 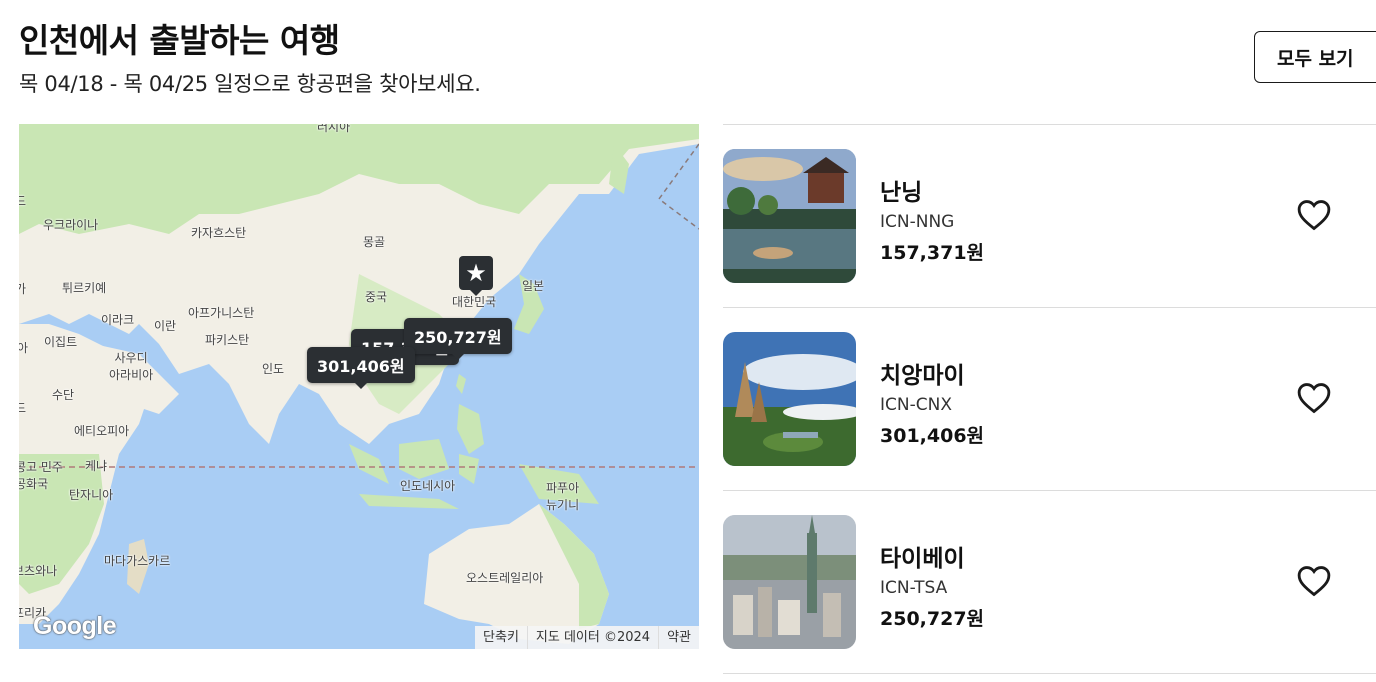 What do you see at coordinates (1049, 582) in the screenshot?
I see `destination-card-taipei: 타이베이 ICN-TSA 250,727원` at bounding box center [1049, 582].